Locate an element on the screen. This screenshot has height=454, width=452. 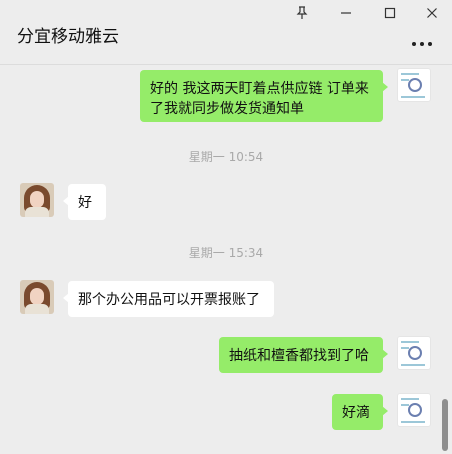
timestamp: 星期一 15:34 is located at coordinates (226, 253).